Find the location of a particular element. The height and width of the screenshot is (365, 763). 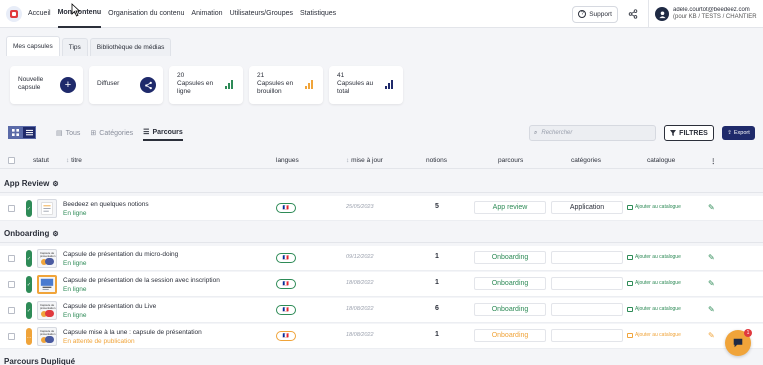

col-titre: ↕ titre is located at coordinates (74, 160).